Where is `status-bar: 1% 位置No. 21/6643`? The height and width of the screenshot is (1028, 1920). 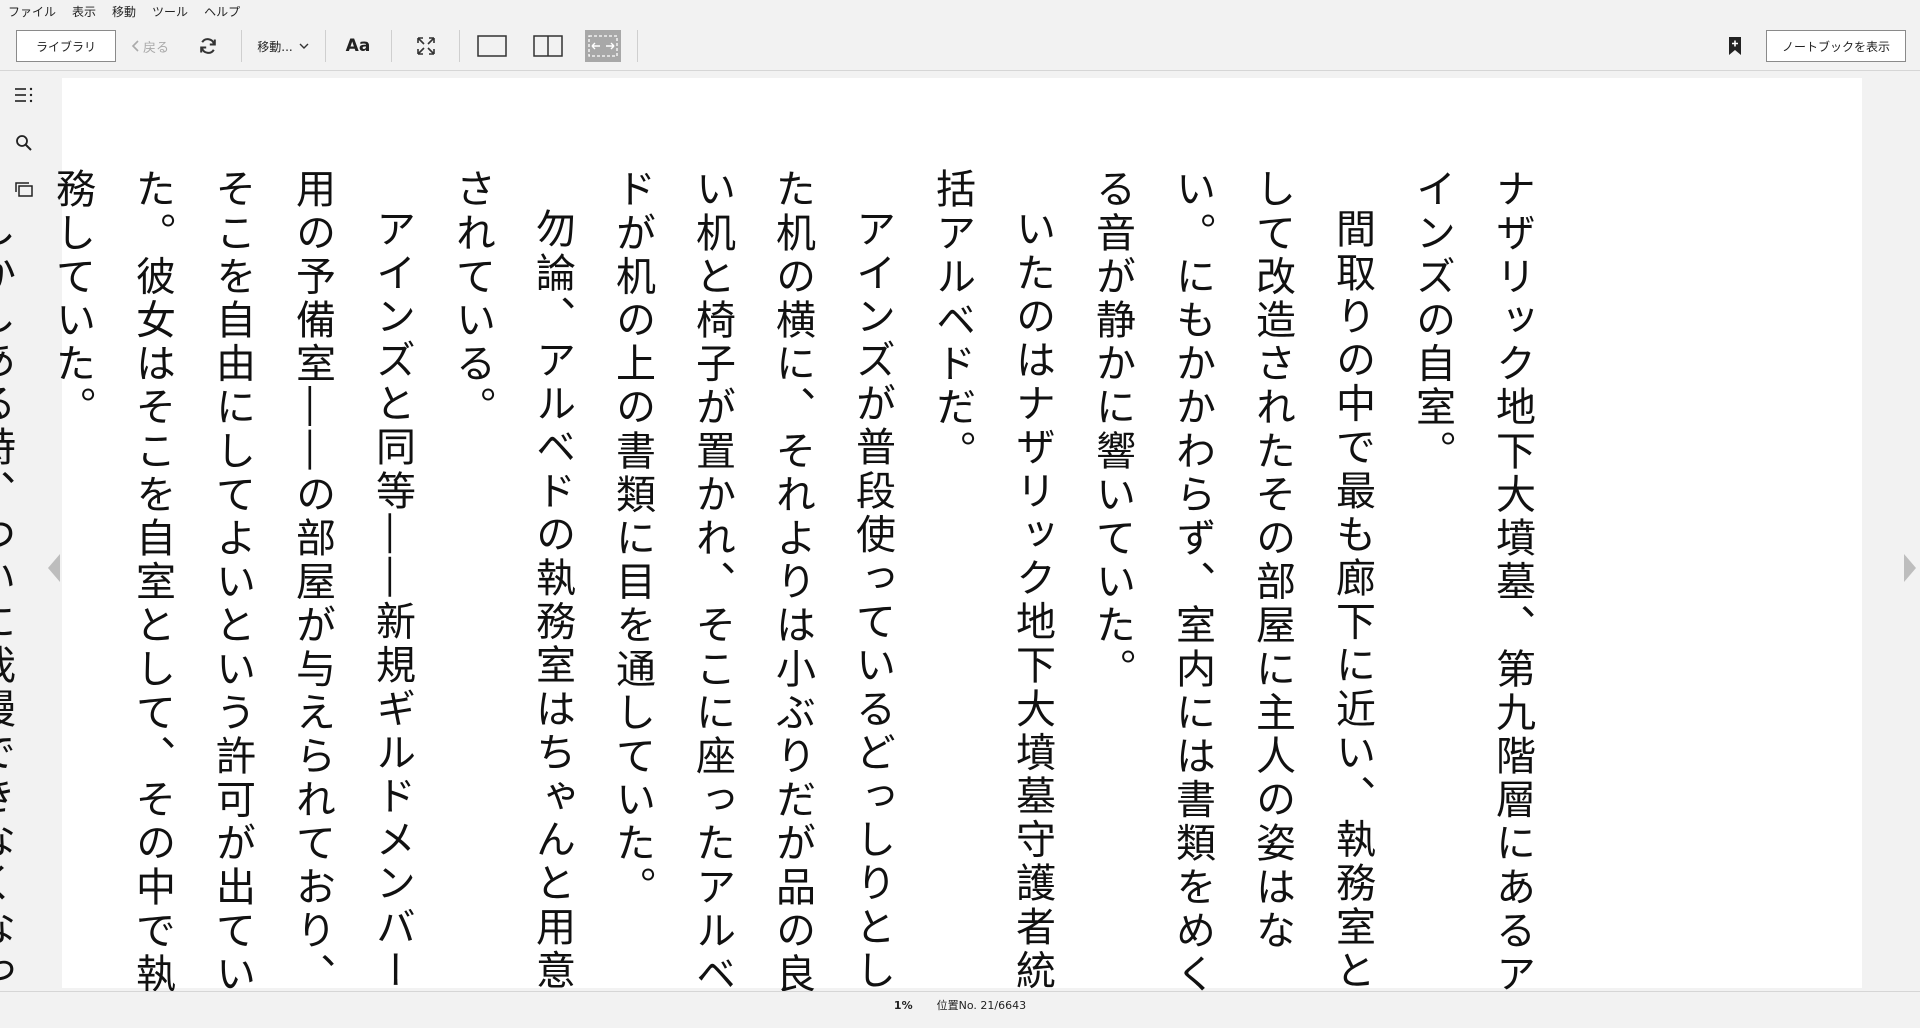 status-bar: 1% 位置No. 21/6643 is located at coordinates (960, 1004).